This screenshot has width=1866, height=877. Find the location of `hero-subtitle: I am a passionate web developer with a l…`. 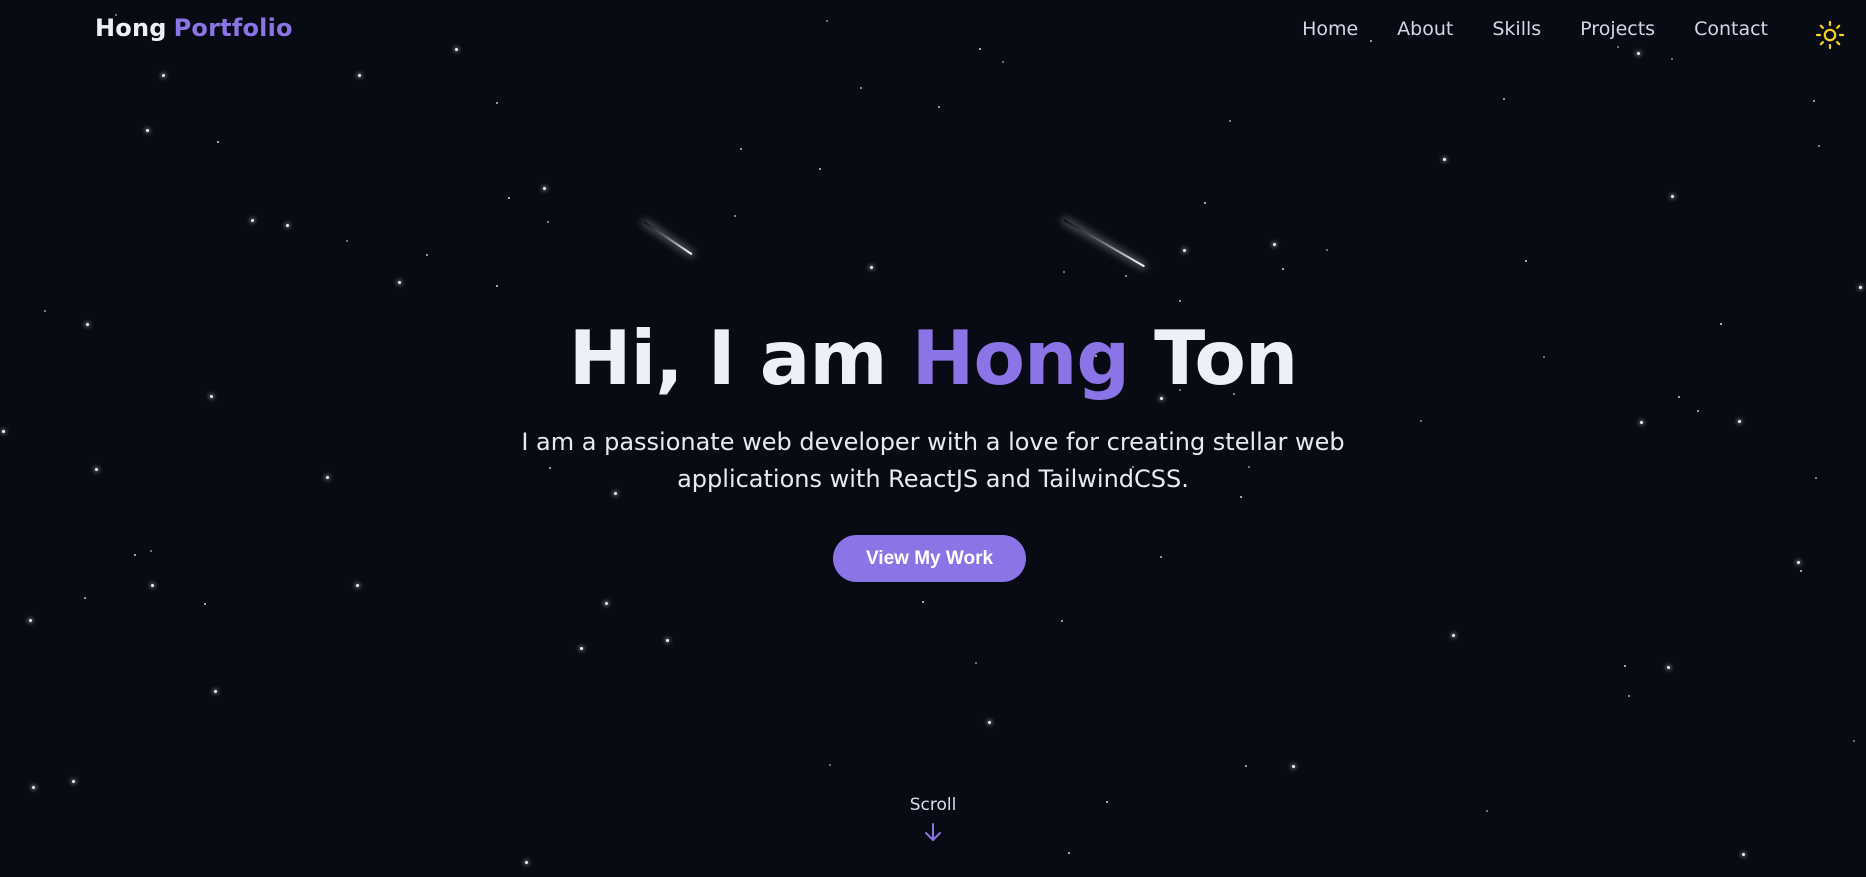

hero-subtitle: I am a passionate web developer with a l… is located at coordinates (933, 460).